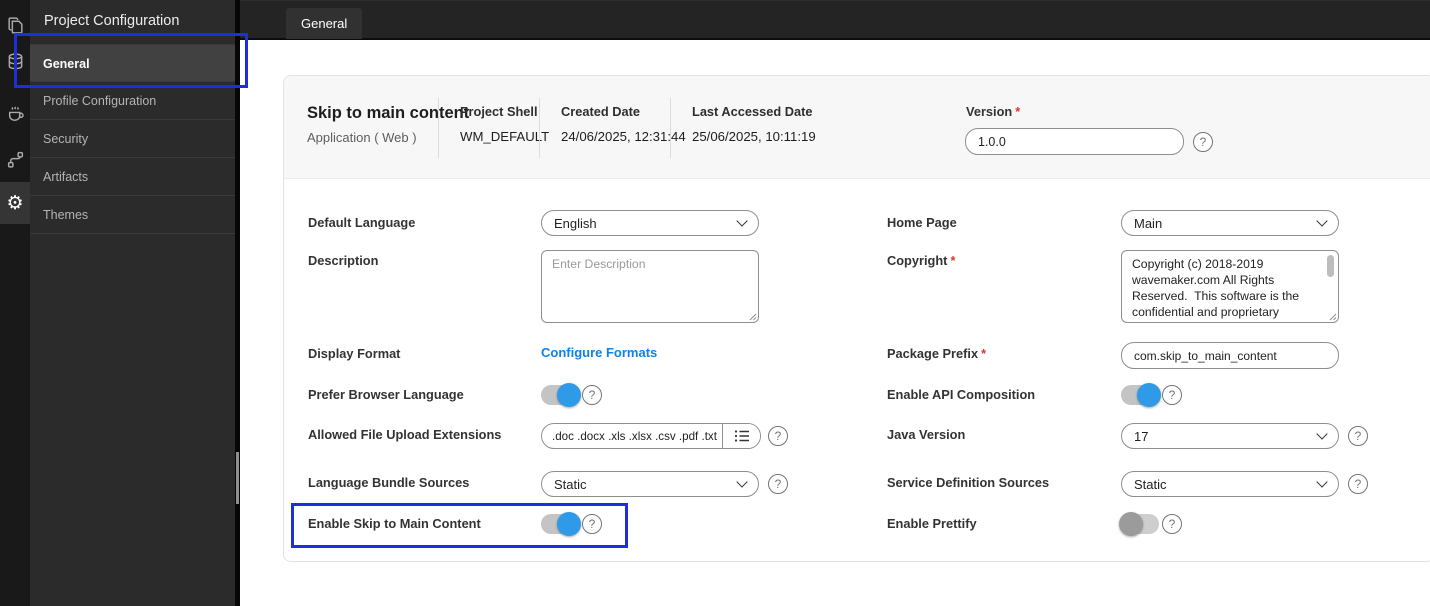 This screenshot has height=606, width=1430. What do you see at coordinates (389, 482) in the screenshot?
I see `language-bundle-sources-label: Language Bundle Sources` at bounding box center [389, 482].